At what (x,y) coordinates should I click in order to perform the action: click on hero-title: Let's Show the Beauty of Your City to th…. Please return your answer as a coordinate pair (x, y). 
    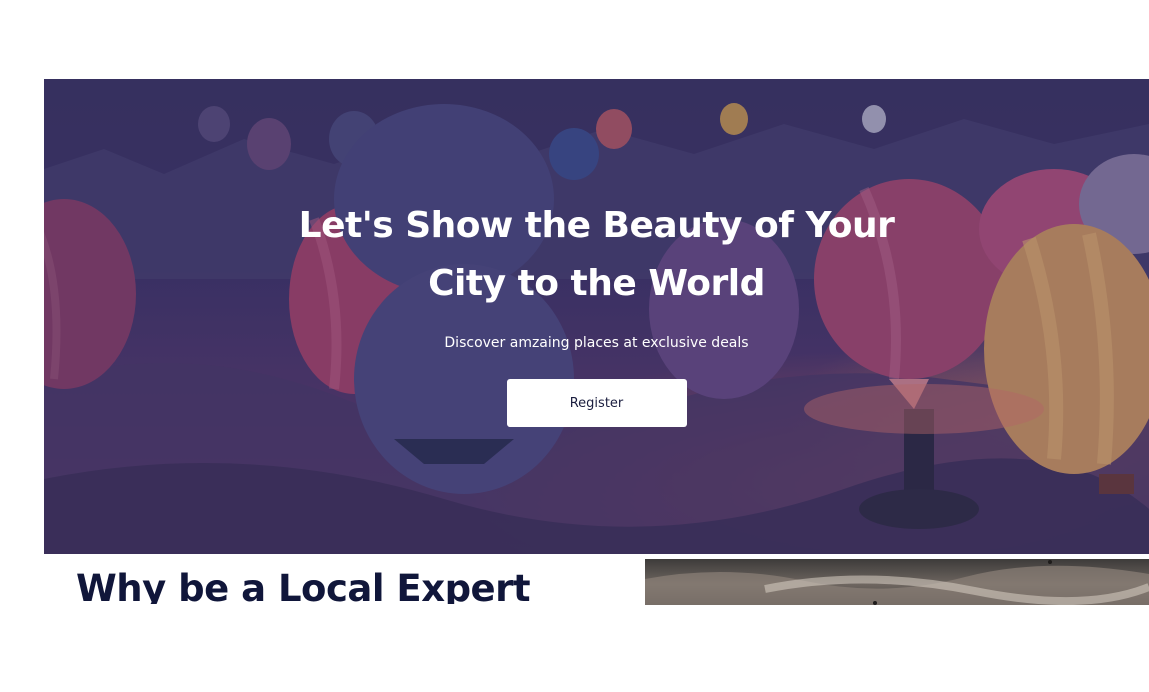
    Looking at the image, I should click on (596, 254).